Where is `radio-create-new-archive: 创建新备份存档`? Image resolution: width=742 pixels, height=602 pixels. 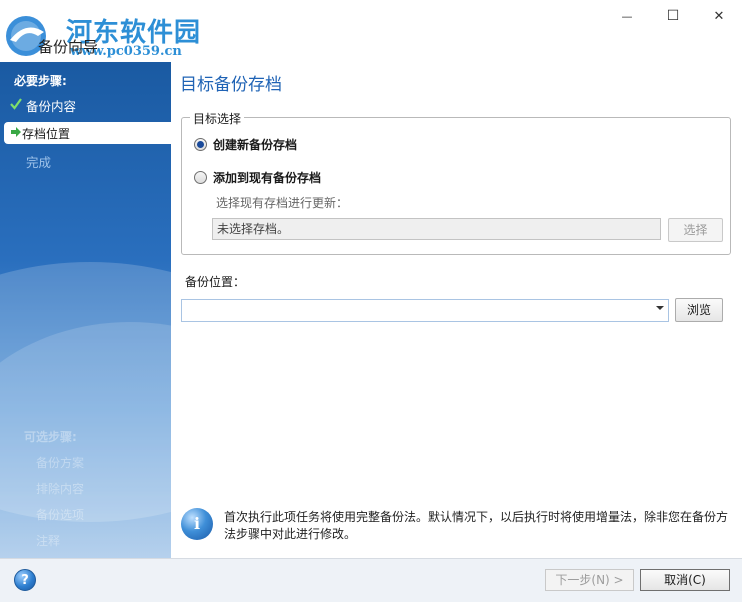
radio-create-new-archive: 创建新备份存档 is located at coordinates (245, 144).